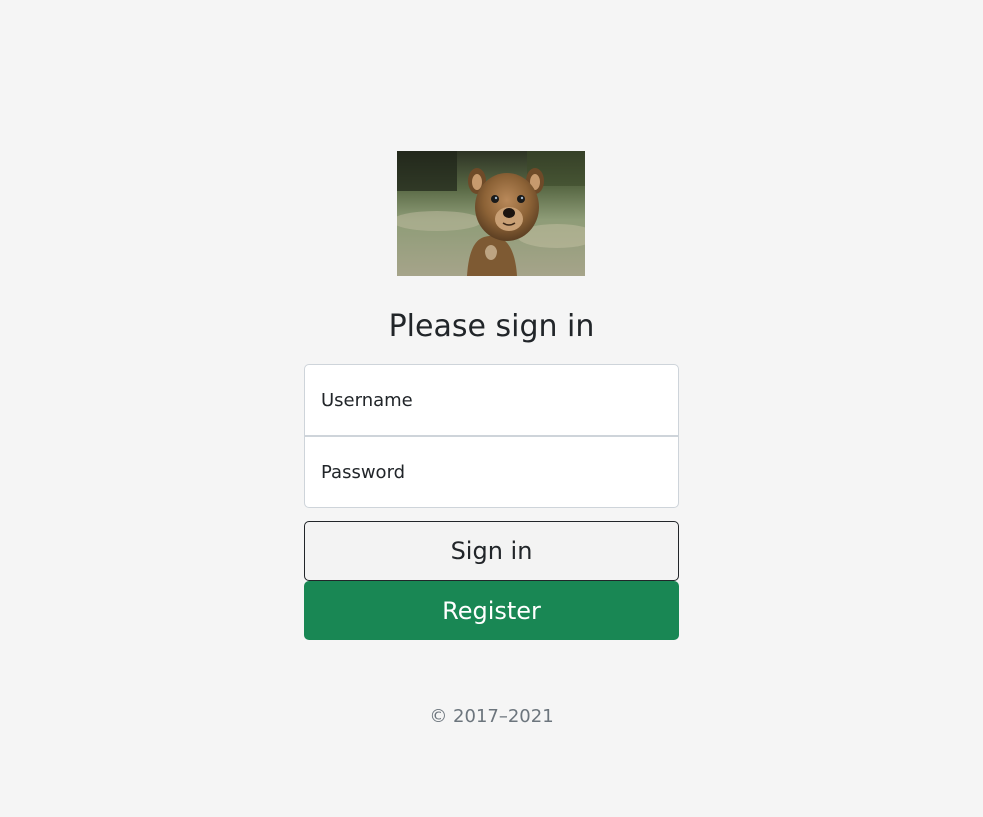  What do you see at coordinates (491, 610) in the screenshot?
I see `register-button: Register` at bounding box center [491, 610].